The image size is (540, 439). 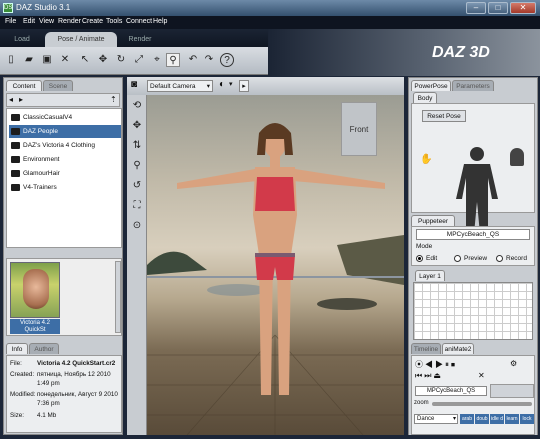 I want to click on redo-icon: ↷, so click(x=209, y=60).